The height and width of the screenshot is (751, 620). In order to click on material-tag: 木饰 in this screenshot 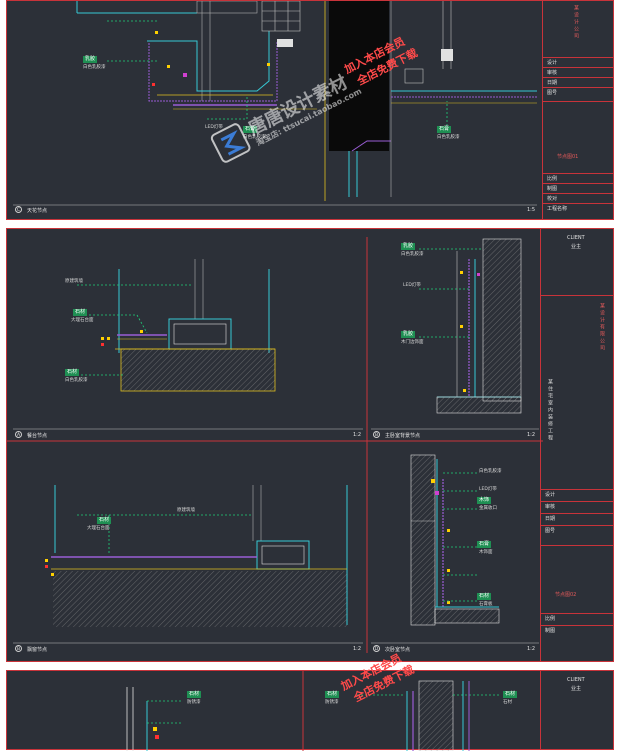, I will do `click(484, 500)`.